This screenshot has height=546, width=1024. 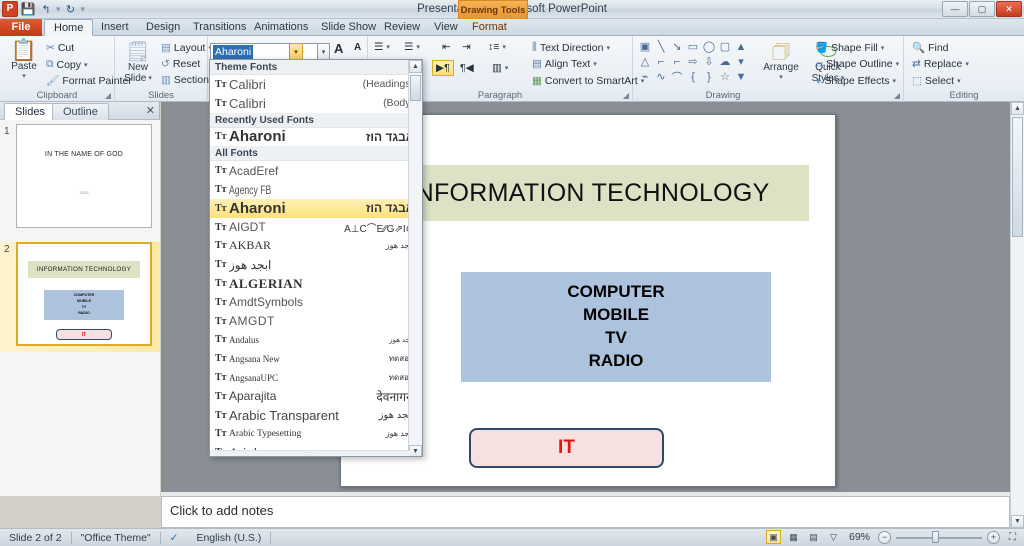 What do you see at coordinates (316, 208) in the screenshot?
I see `font-item-aharoni-selected: Tт Aharoni אבגד הוז` at bounding box center [316, 208].